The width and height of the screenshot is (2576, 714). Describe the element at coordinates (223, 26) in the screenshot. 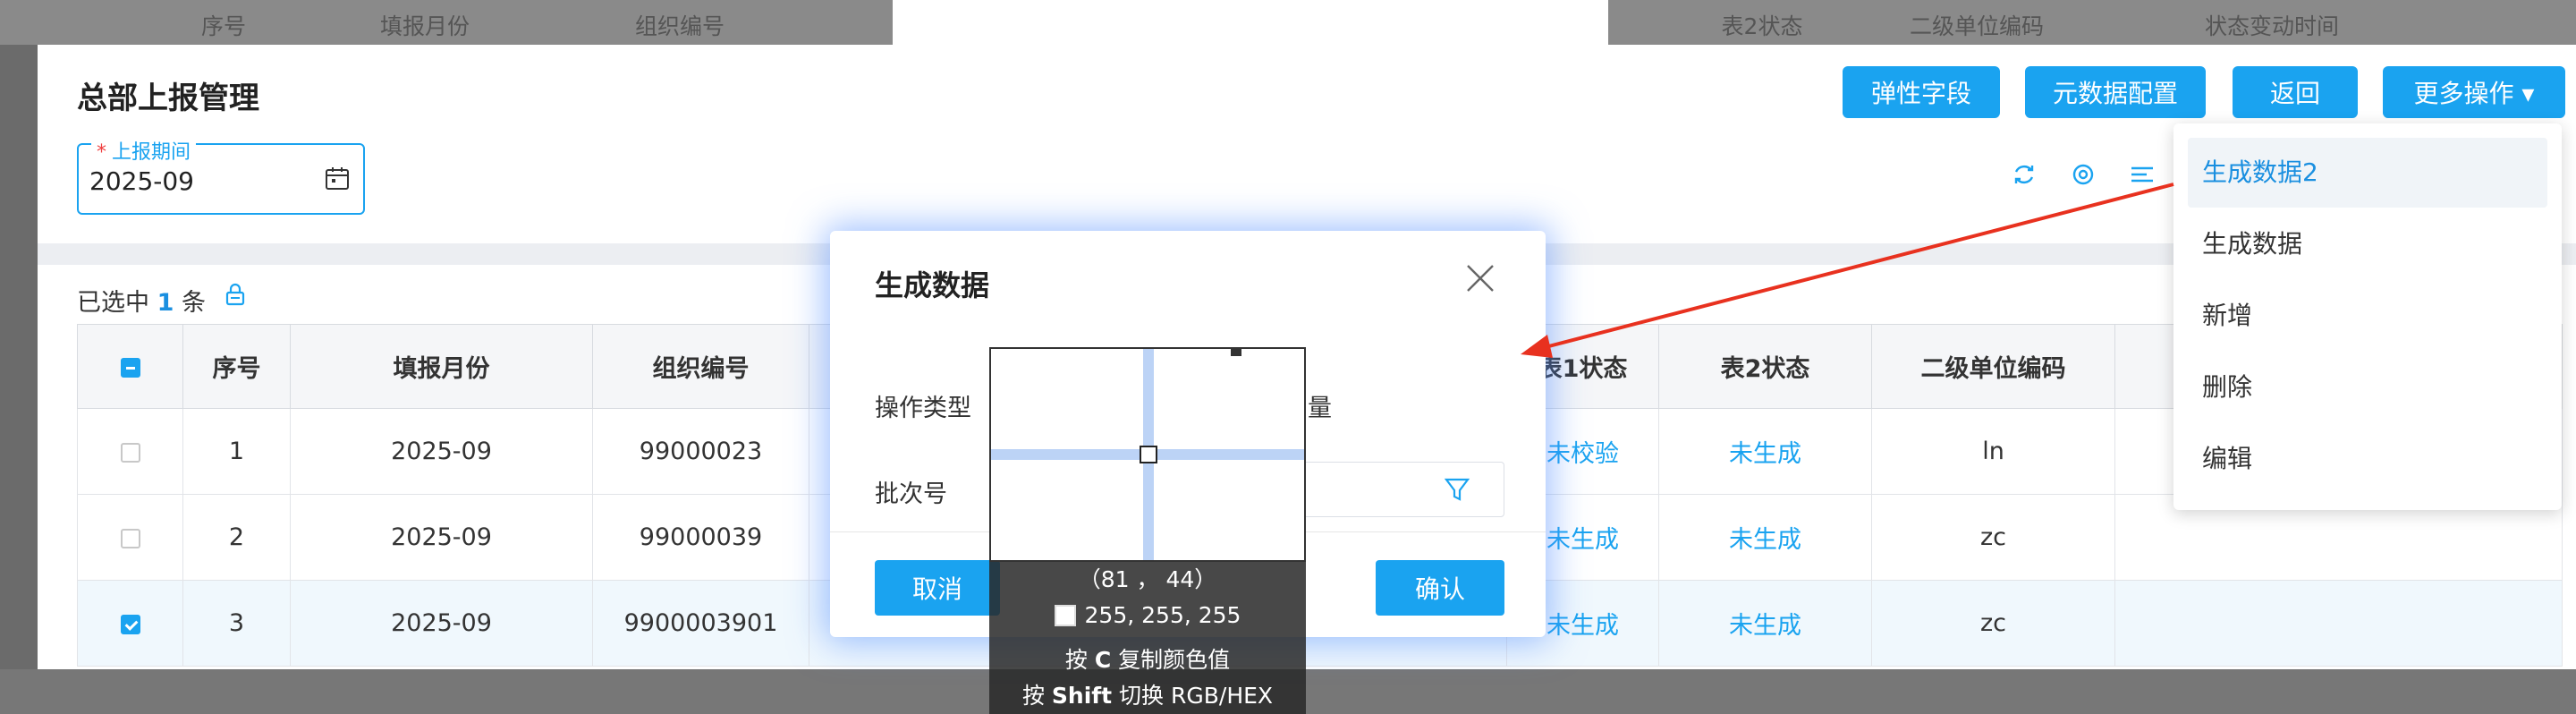

I see `bg-header-cell: 序号` at that location.